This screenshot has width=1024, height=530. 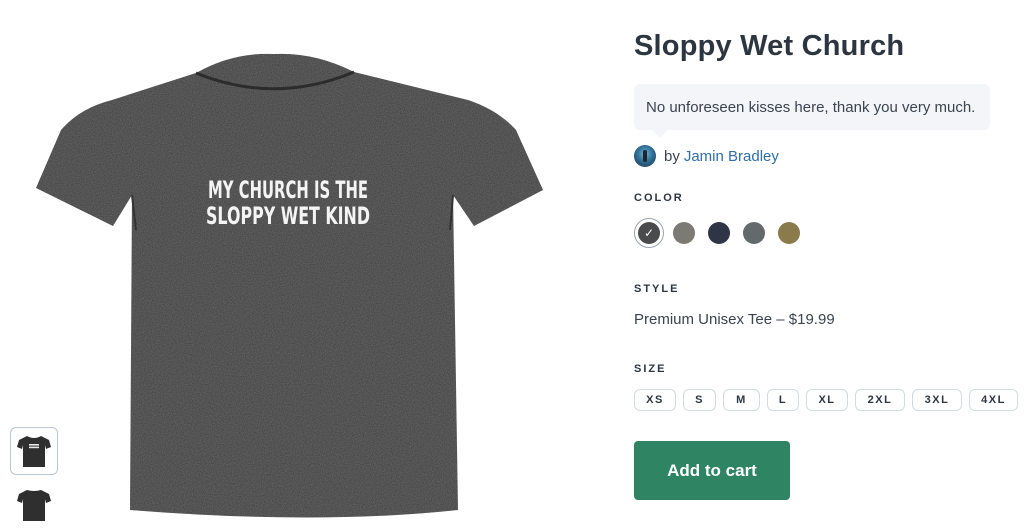 I want to click on color-swatches: ✓, so click(x=721, y=233).